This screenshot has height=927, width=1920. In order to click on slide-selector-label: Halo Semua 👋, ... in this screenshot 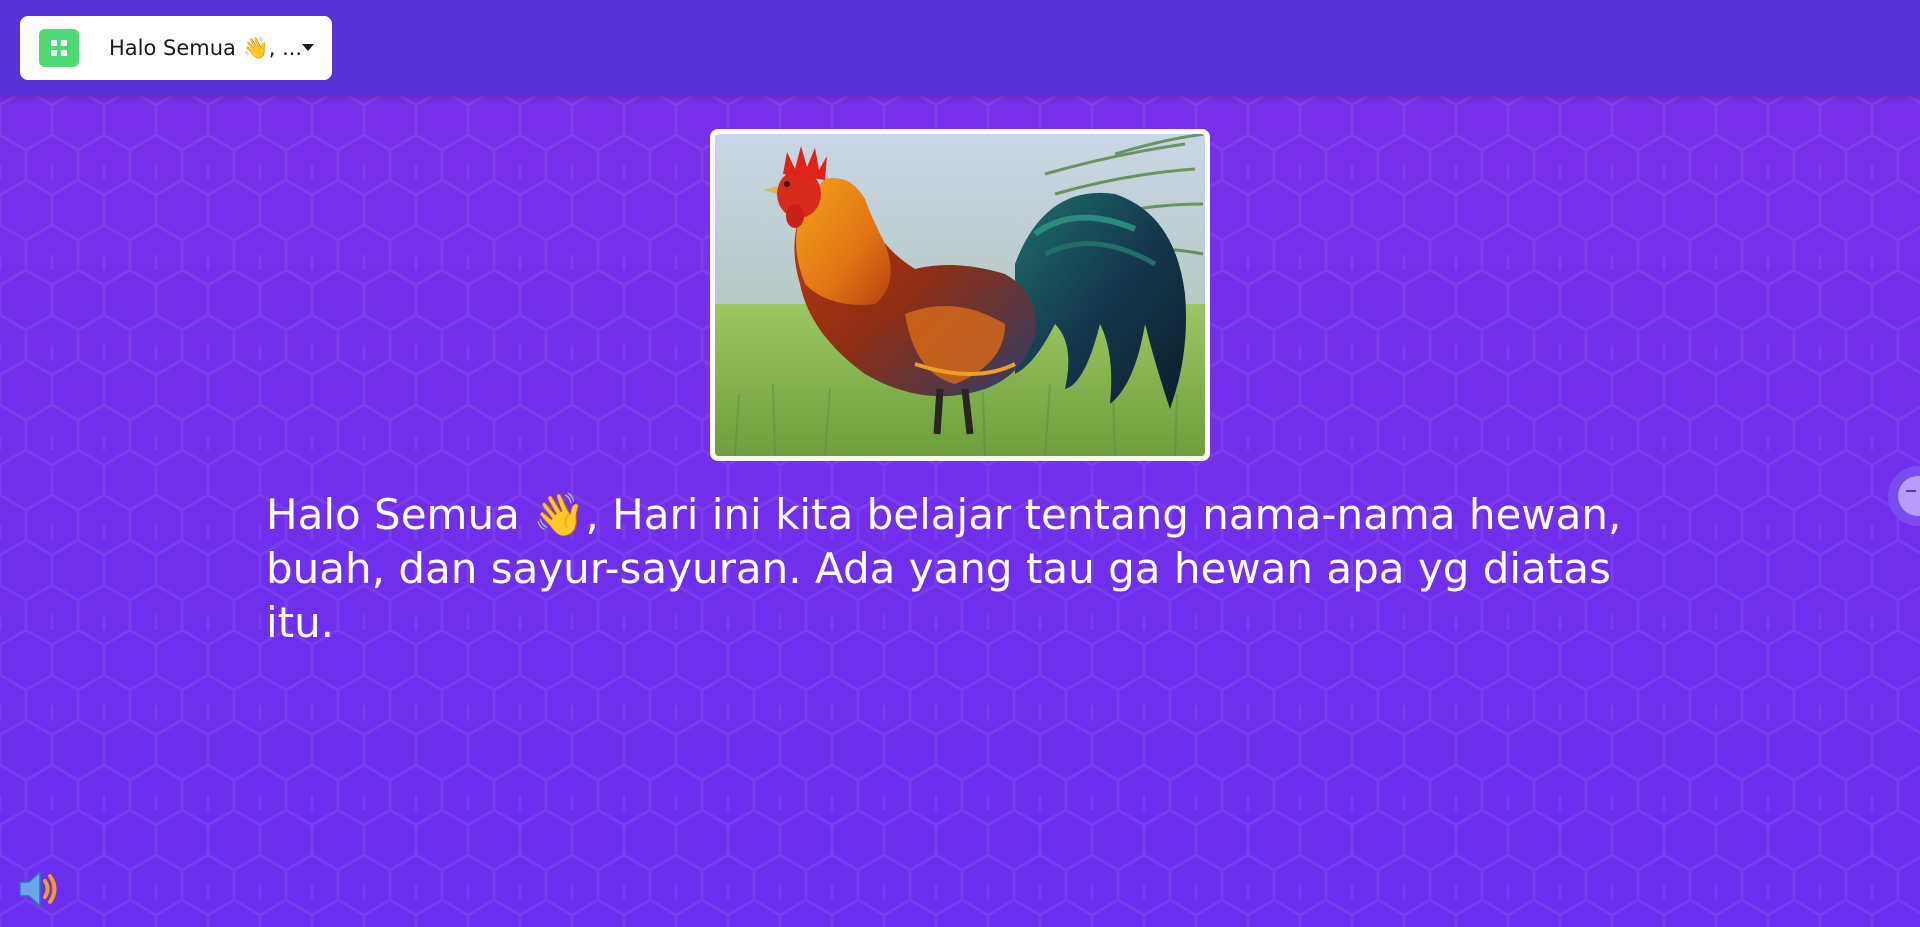, I will do `click(206, 48)`.